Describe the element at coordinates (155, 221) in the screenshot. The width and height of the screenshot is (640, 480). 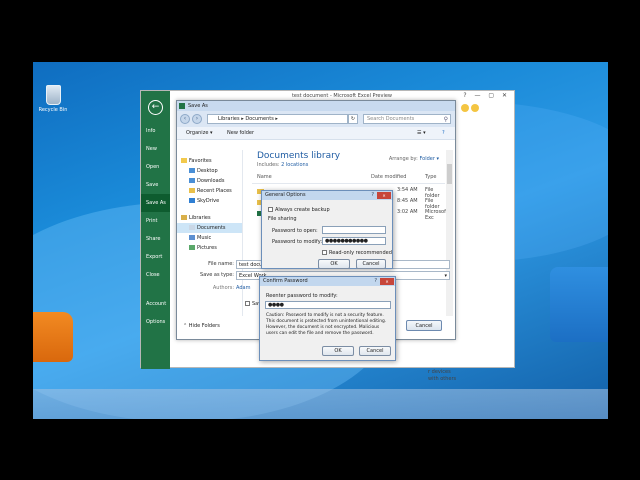
I see `backstage-print: Print` at that location.